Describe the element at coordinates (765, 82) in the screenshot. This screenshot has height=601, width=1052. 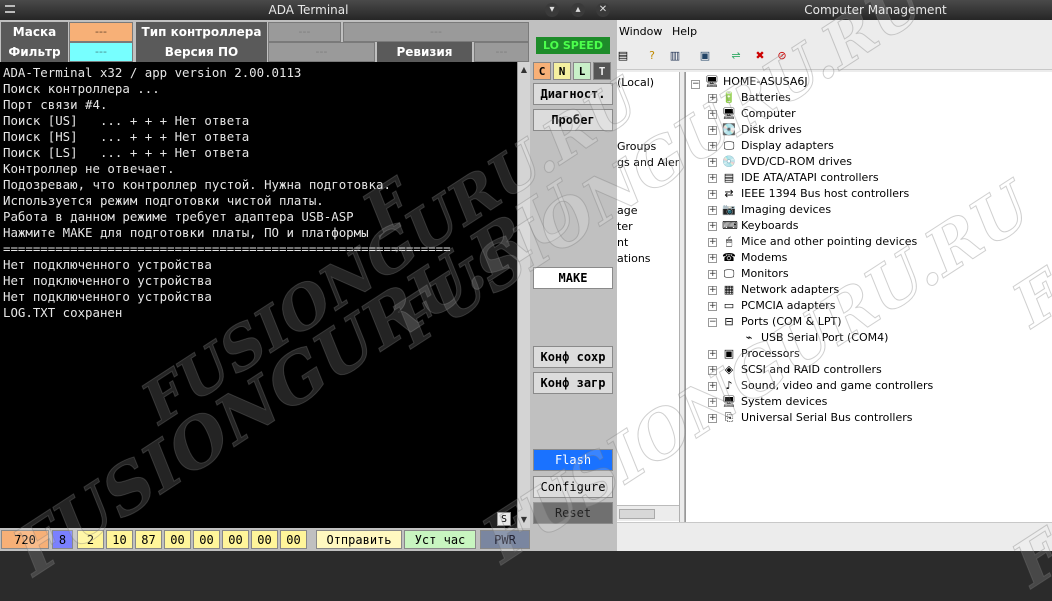
I see `device-root: HOME-ASUSA6J` at that location.